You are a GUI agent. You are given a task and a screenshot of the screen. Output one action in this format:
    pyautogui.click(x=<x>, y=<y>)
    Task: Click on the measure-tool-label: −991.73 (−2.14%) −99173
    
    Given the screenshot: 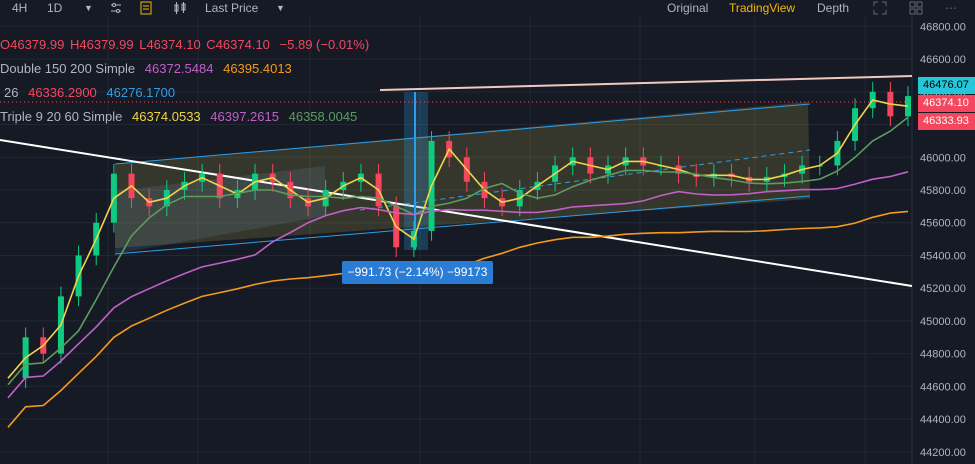 What is the action you would take?
    pyautogui.click(x=417, y=272)
    